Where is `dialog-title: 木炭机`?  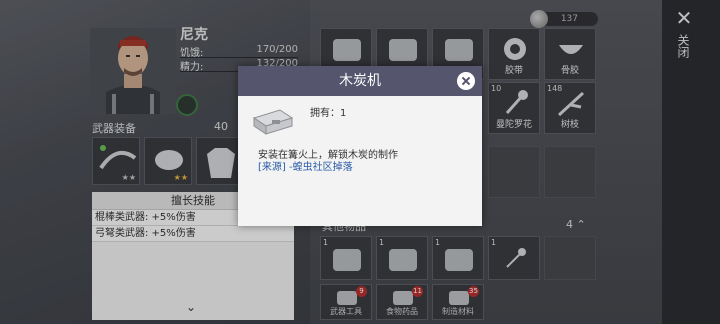
dialog-title: 木炭机 is located at coordinates (360, 81).